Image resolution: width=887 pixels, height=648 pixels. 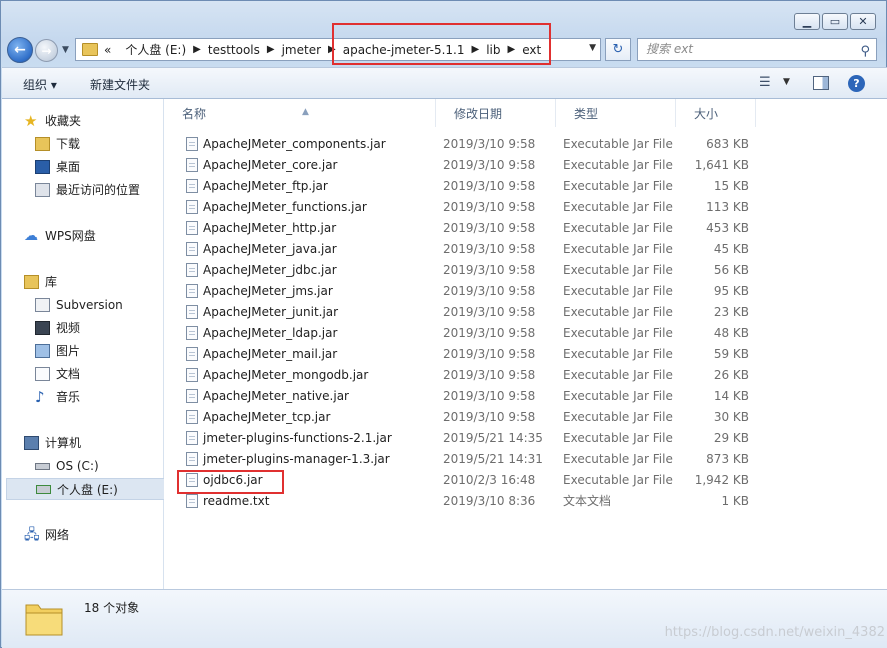 I want to click on nav-personal-drive: 个人盘 (E:), so click(x=86, y=489).